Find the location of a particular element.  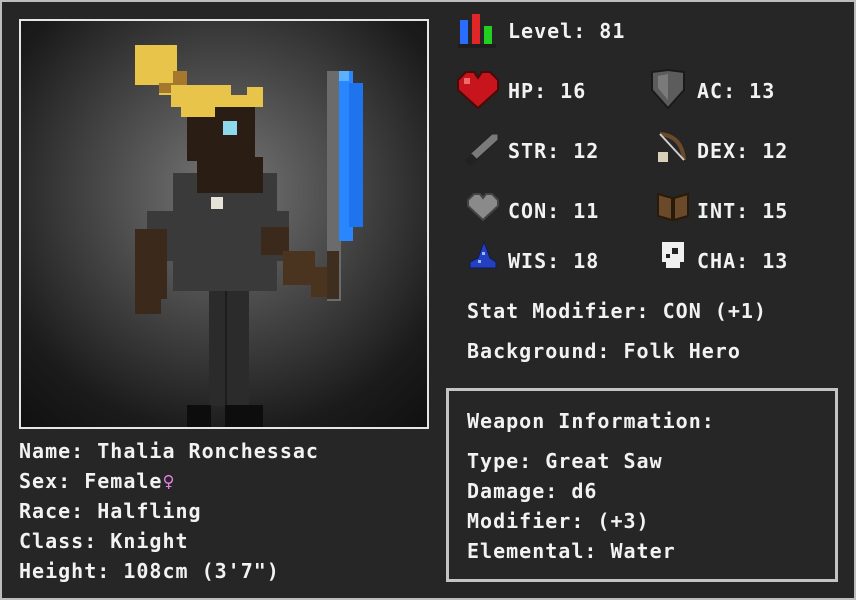

weapon-type: Type: Great Saw is located at coordinates (565, 461).